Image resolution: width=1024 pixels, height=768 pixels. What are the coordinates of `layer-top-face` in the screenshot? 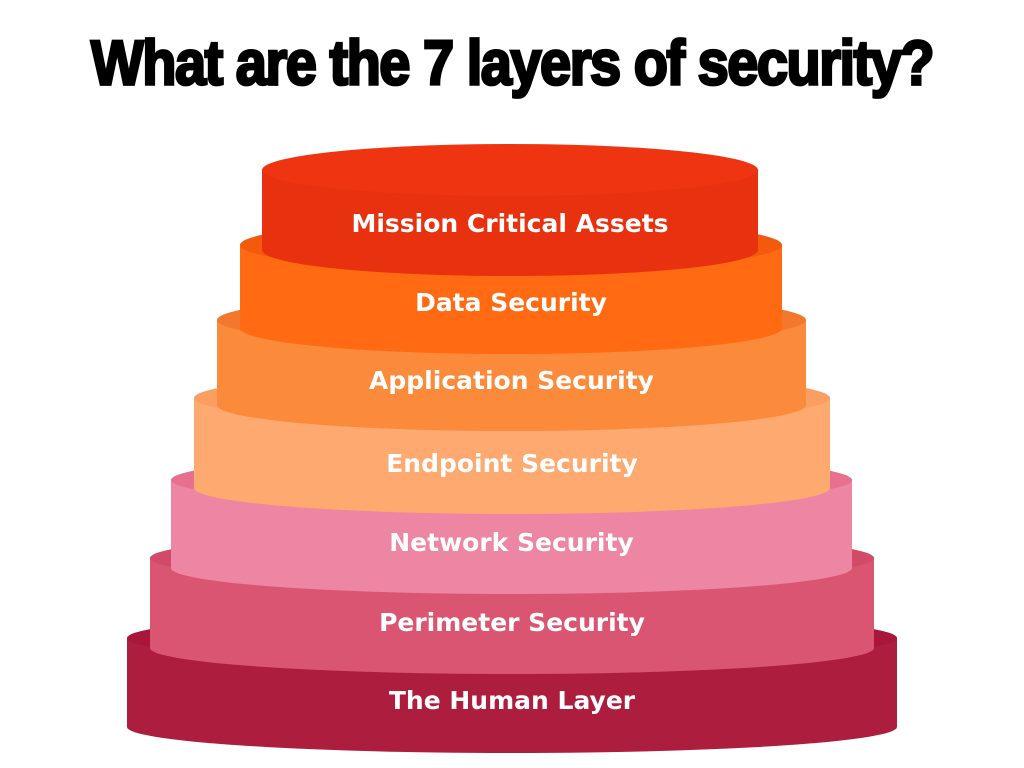 It's located at (510, 170).